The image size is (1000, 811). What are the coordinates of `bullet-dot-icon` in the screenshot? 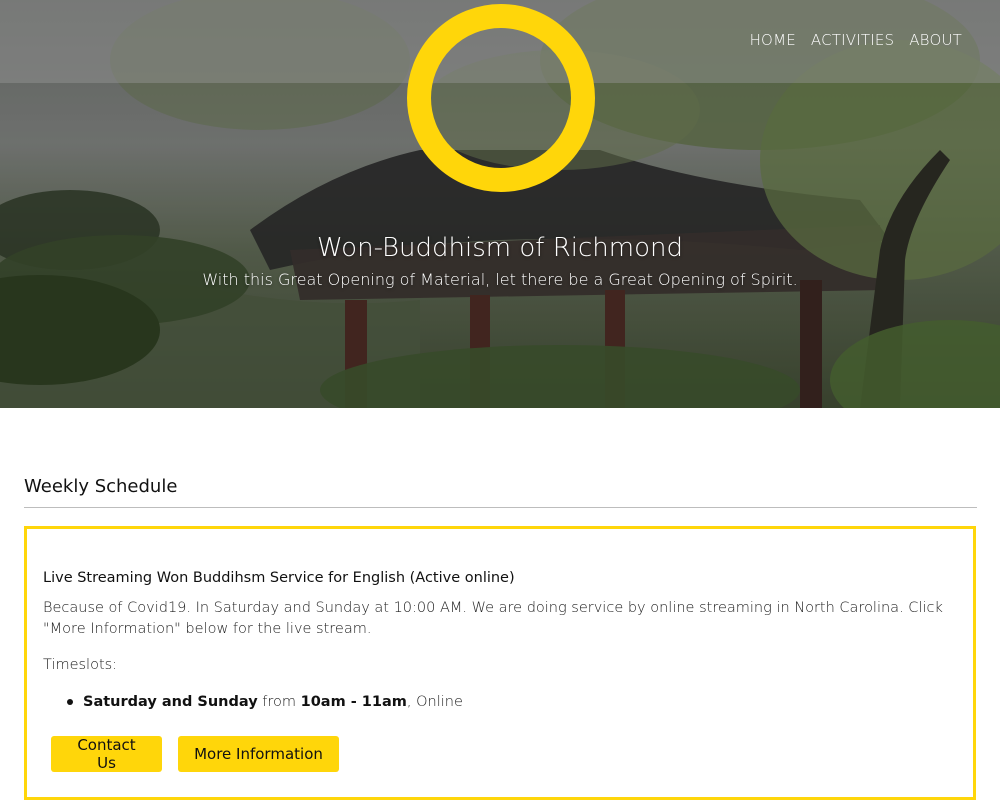 It's located at (70, 702).